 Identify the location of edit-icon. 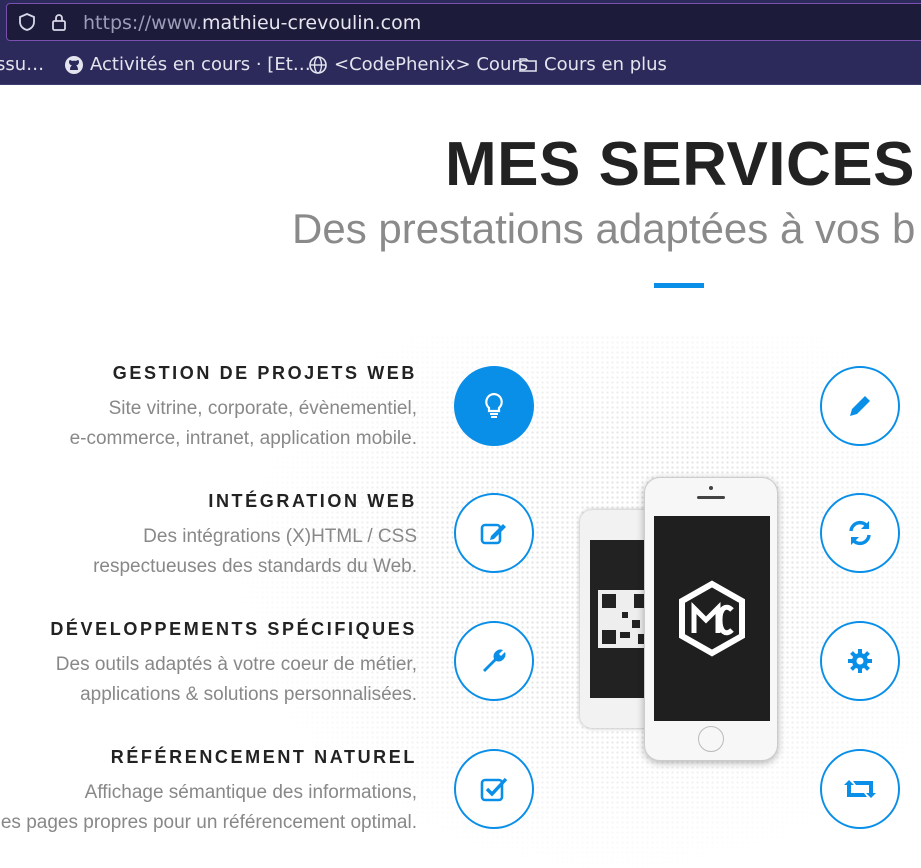
(493, 534).